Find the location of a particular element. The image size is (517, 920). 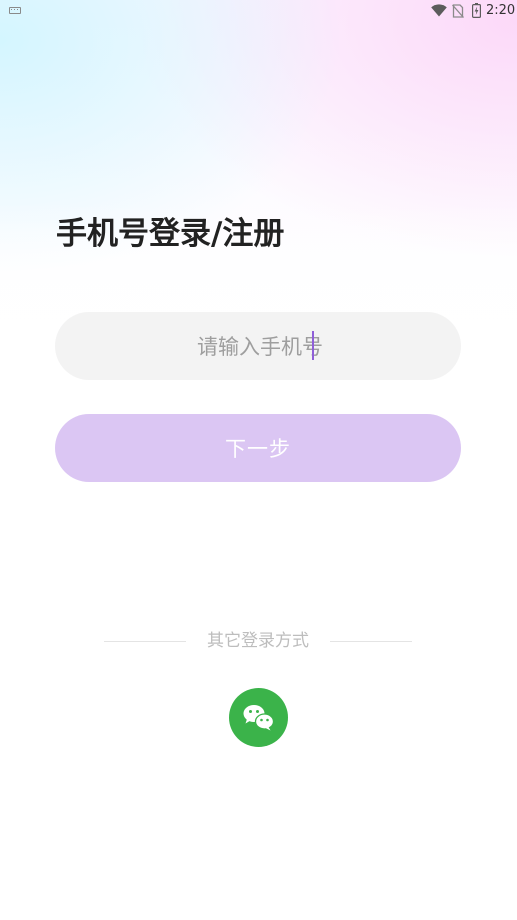

other-login-methods-label: 其它登录方式 is located at coordinates (258, 641).